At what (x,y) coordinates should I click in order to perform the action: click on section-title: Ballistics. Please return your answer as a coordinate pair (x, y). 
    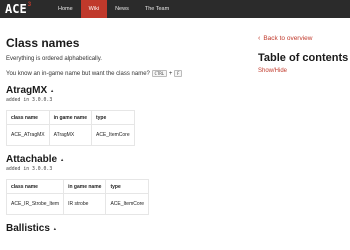
    Looking at the image, I should click on (28, 229).